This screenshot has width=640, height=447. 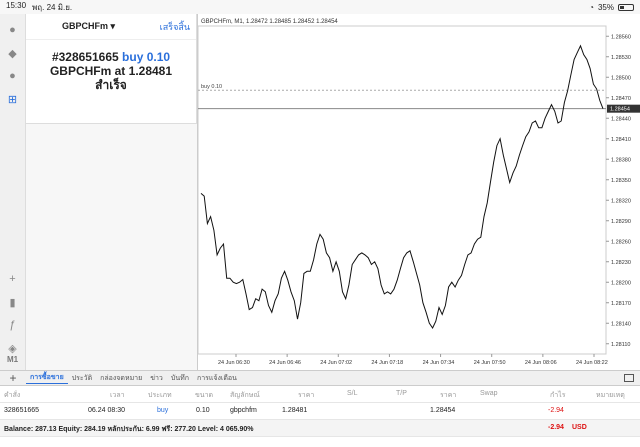 I want to click on y-tick-label: 1.28530, so click(x=621, y=58).